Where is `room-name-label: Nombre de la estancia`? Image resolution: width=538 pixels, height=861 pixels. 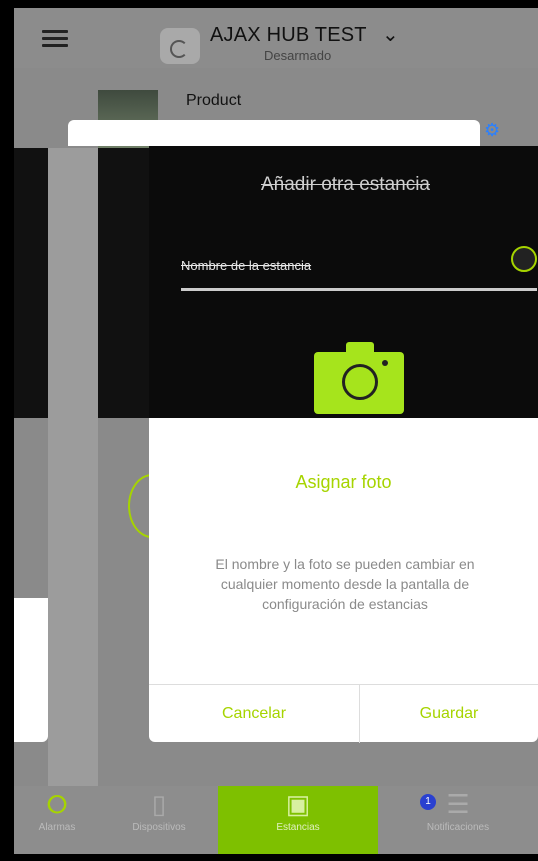
room-name-label: Nombre de la estancia is located at coordinates (246, 265).